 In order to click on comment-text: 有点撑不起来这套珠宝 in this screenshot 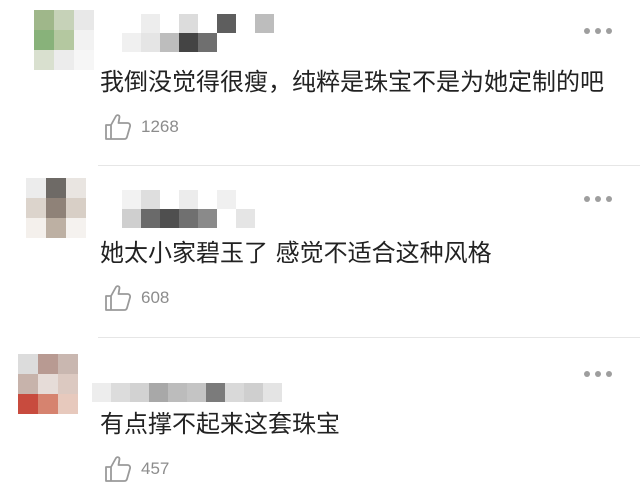, I will do `click(220, 424)`.